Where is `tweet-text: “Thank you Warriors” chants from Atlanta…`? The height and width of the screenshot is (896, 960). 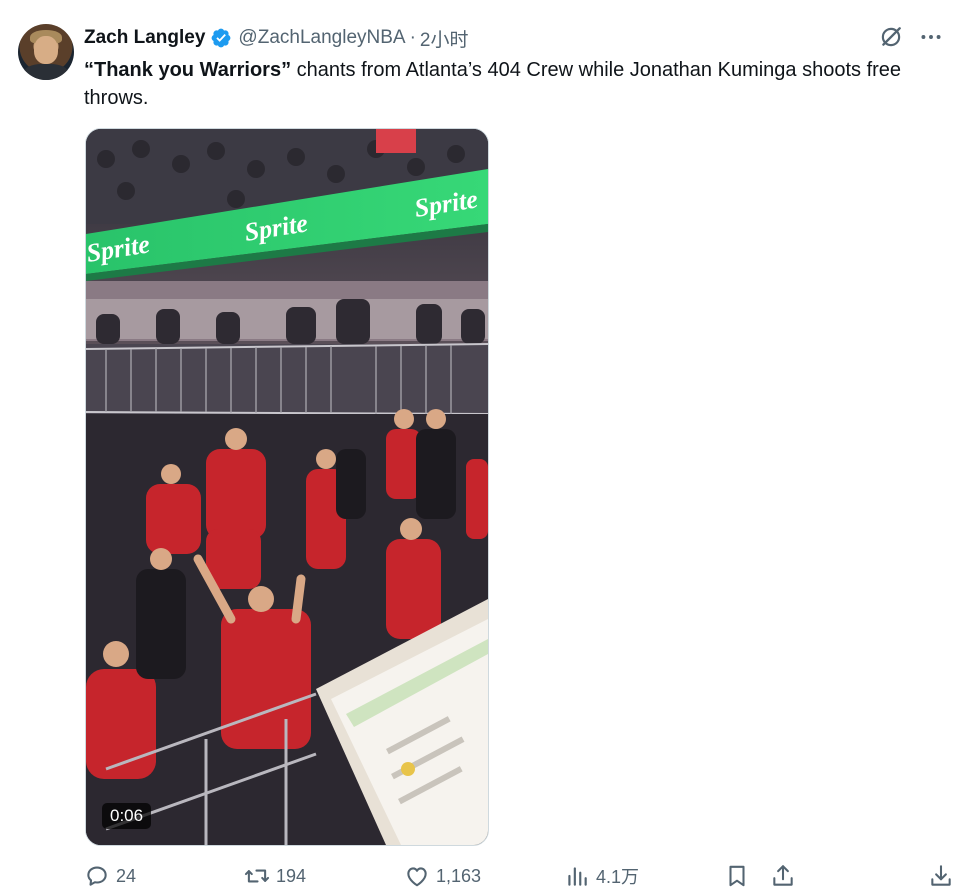
tweet-text: “Thank you Warriors” chants from Atlanta… is located at coordinates (514, 84).